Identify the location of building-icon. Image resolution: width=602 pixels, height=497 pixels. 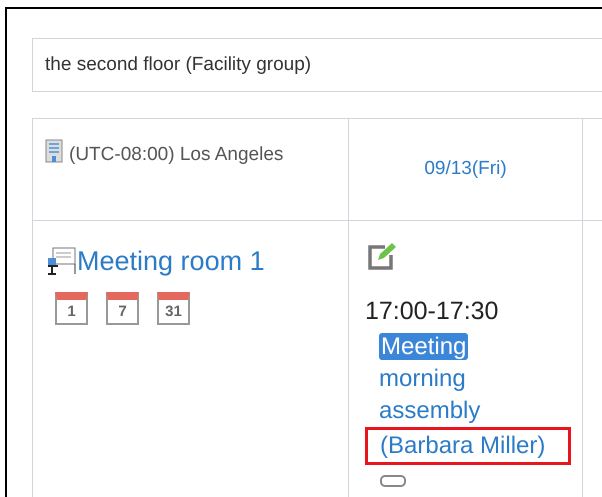
(54, 151).